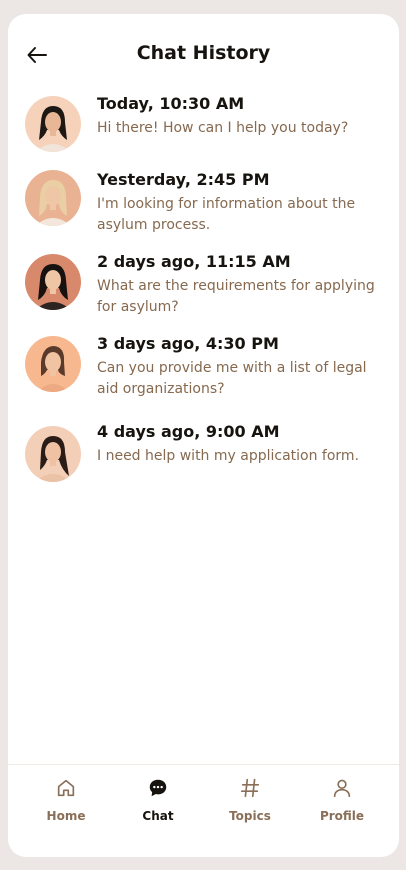  I want to click on header: Chat History, so click(203, 54).